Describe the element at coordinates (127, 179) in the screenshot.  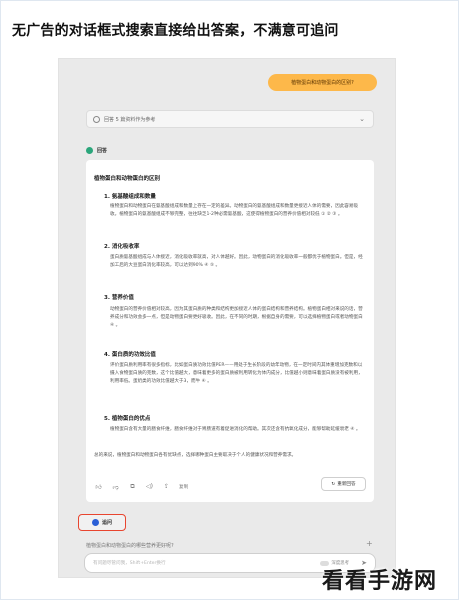
I see `answer-title: 植物蛋白和动物蛋白的区别` at that location.